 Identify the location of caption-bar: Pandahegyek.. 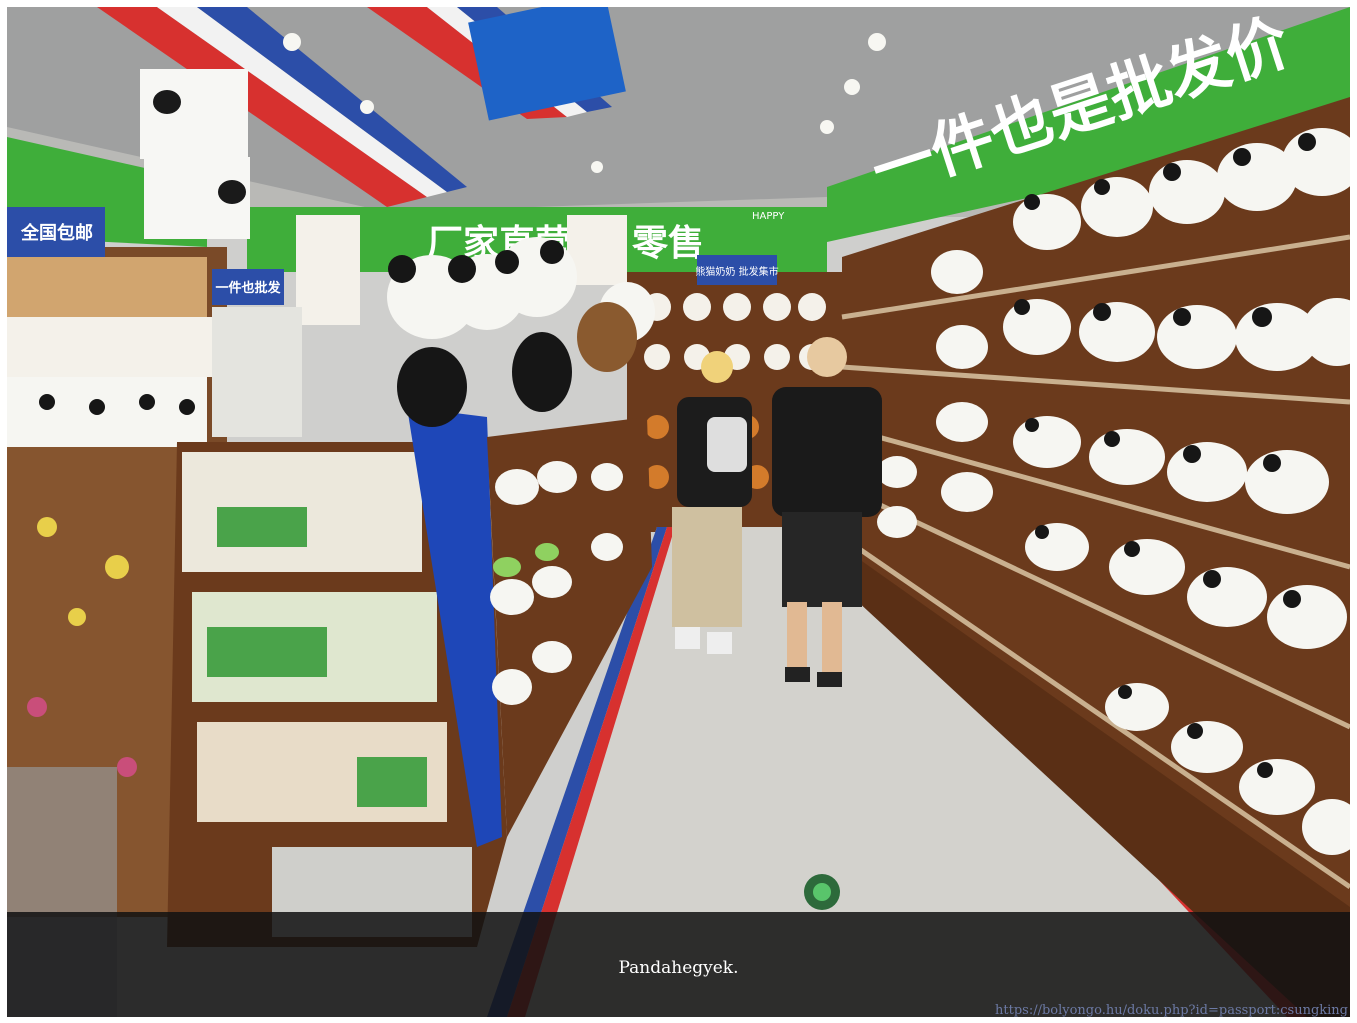
(678, 964).